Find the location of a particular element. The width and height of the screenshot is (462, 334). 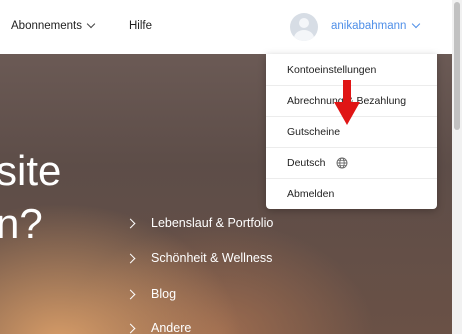

globe-icon is located at coordinates (341, 163).